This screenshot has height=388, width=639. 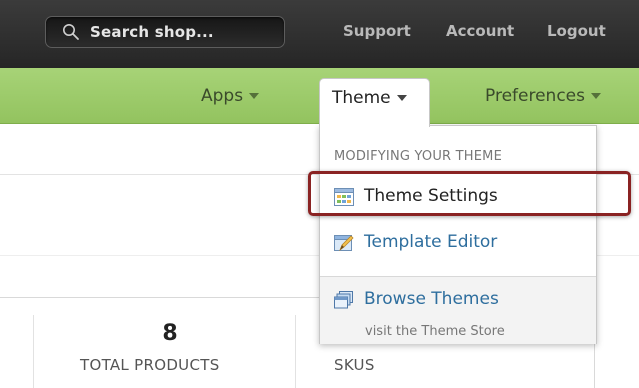 I want to click on dropdown-heading: MODIFYING YOUR THEME, so click(x=418, y=156).